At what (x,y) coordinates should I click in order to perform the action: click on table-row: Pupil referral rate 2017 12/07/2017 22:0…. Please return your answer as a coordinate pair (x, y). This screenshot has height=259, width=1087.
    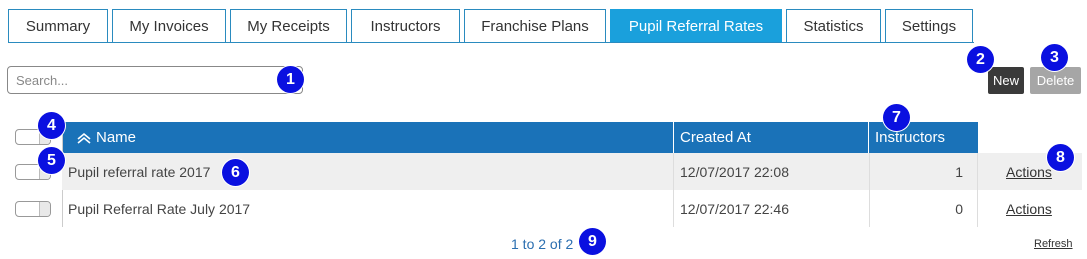
    Looking at the image, I should click on (543, 171).